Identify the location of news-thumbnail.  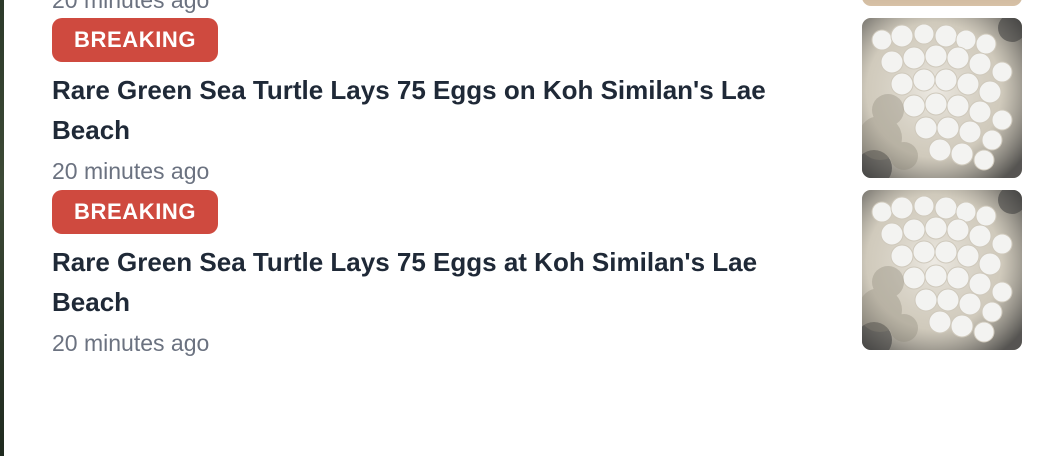
(942, 3).